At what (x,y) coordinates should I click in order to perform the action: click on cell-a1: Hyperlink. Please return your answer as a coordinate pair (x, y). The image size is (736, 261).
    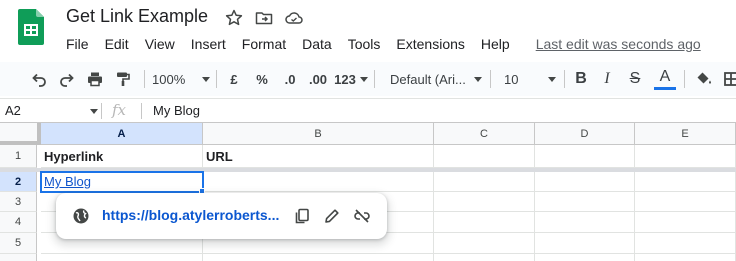
    Looking at the image, I should click on (122, 156).